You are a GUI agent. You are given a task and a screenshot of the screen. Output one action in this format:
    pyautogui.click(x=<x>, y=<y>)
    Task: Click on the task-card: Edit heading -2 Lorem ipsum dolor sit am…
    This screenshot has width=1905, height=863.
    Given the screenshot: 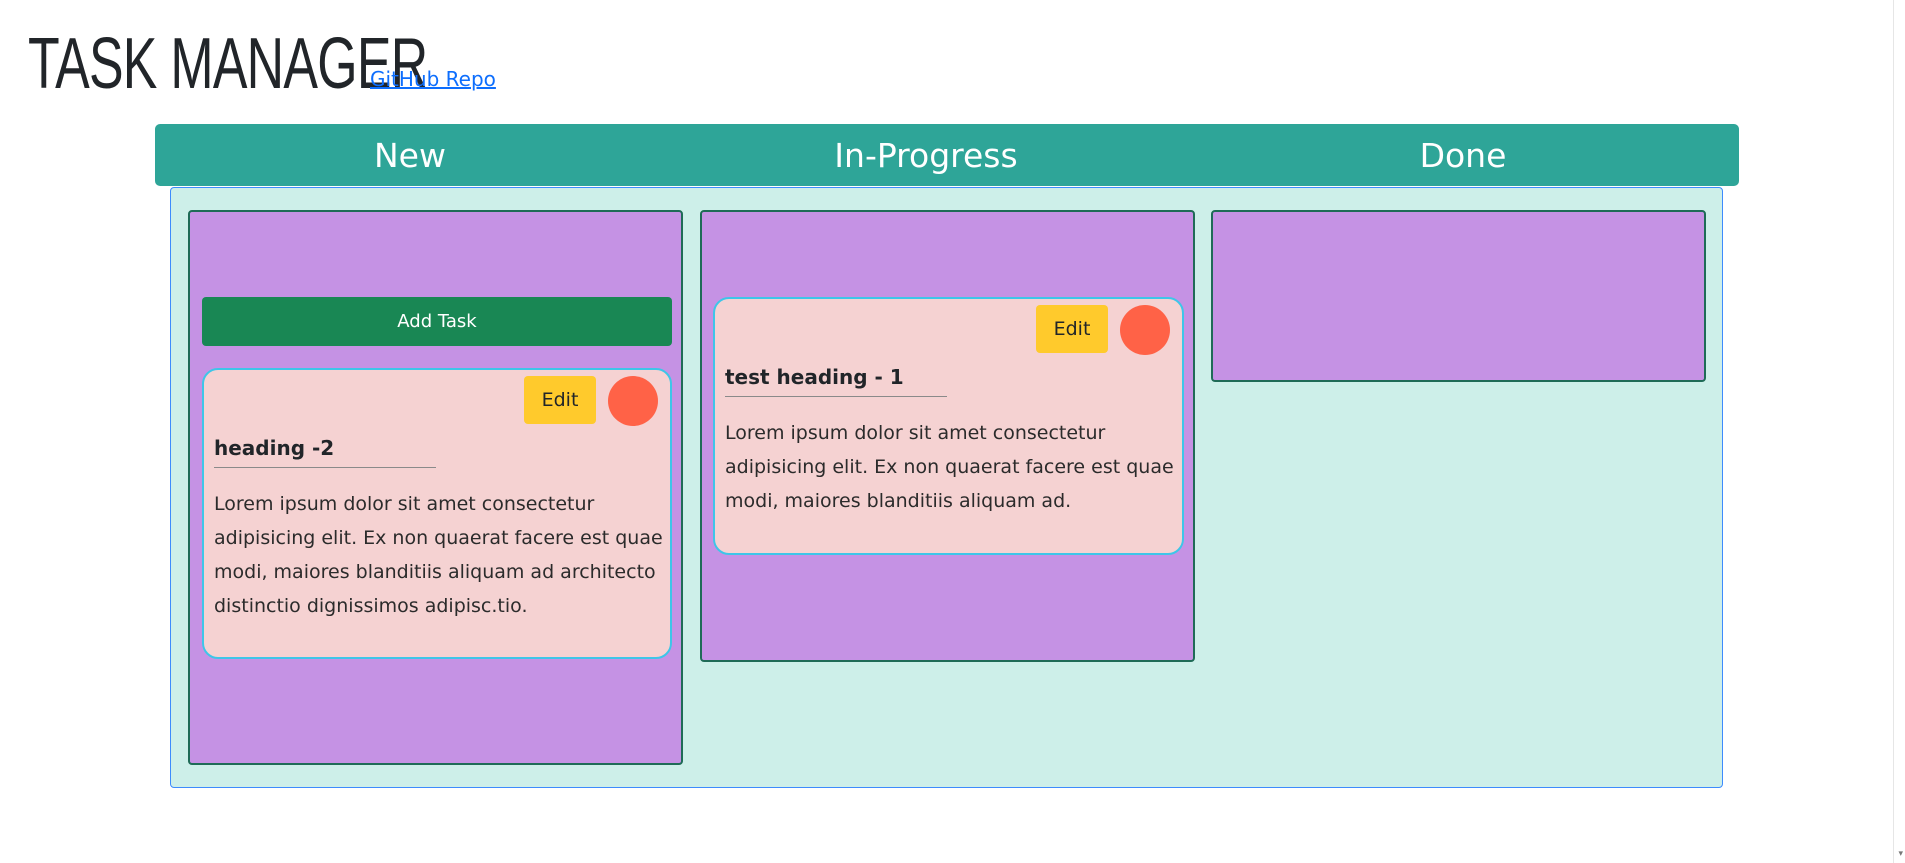 What is the action you would take?
    pyautogui.click(x=437, y=513)
    